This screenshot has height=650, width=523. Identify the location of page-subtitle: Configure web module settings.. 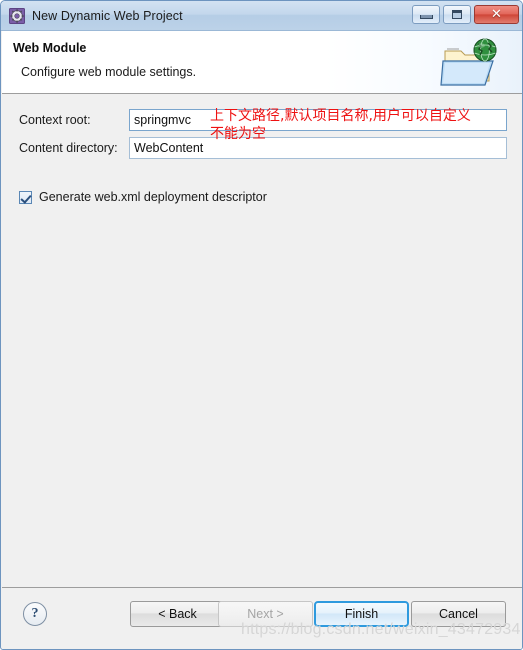
(109, 72).